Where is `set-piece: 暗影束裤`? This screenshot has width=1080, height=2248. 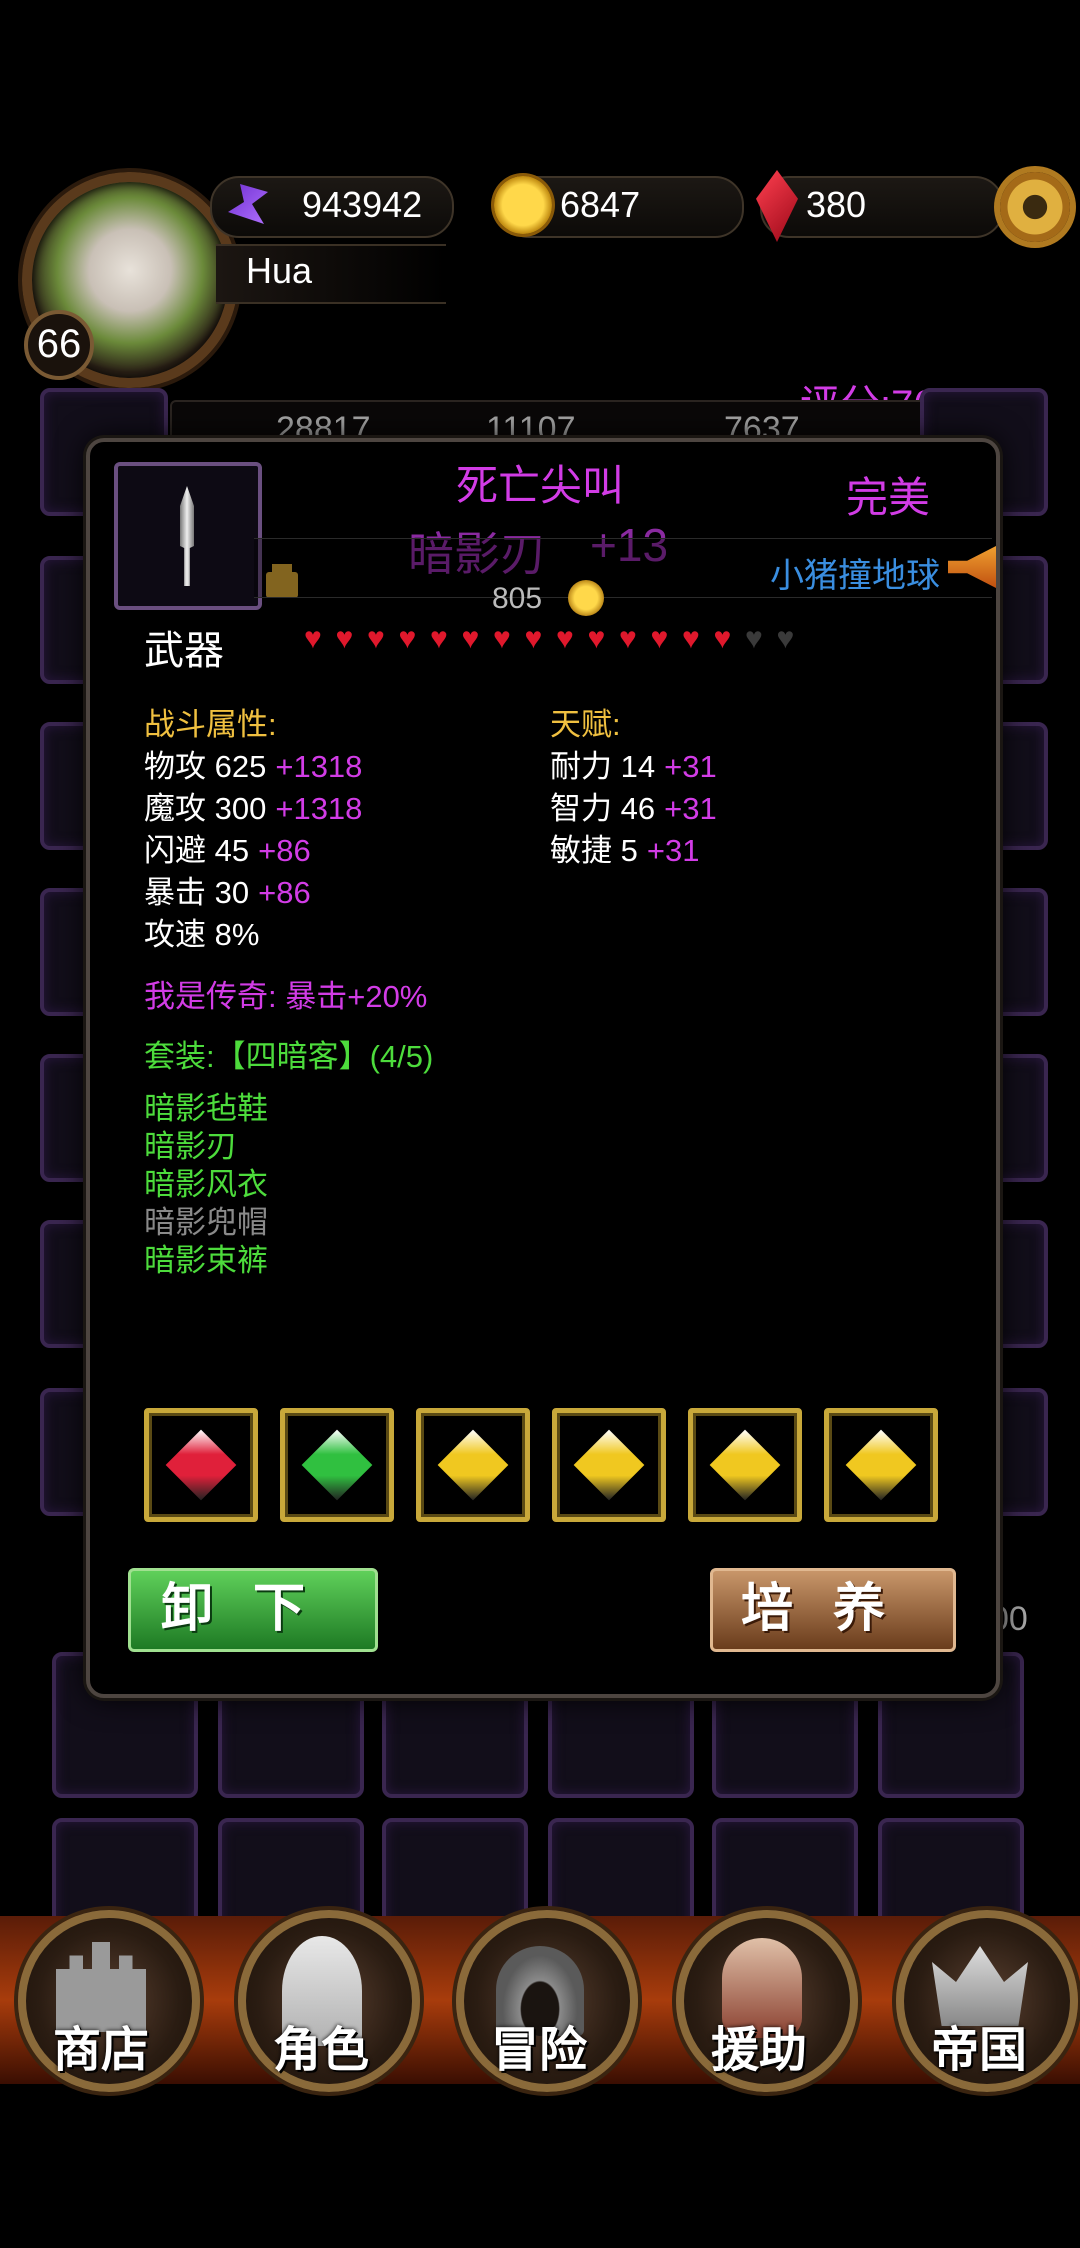 set-piece: 暗影束裤 is located at coordinates (206, 1260).